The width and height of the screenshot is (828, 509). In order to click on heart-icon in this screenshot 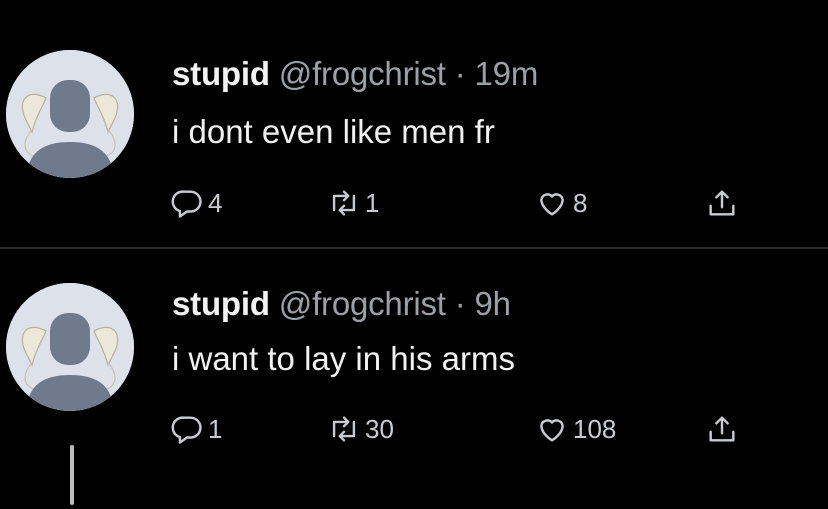, I will do `click(552, 430)`.